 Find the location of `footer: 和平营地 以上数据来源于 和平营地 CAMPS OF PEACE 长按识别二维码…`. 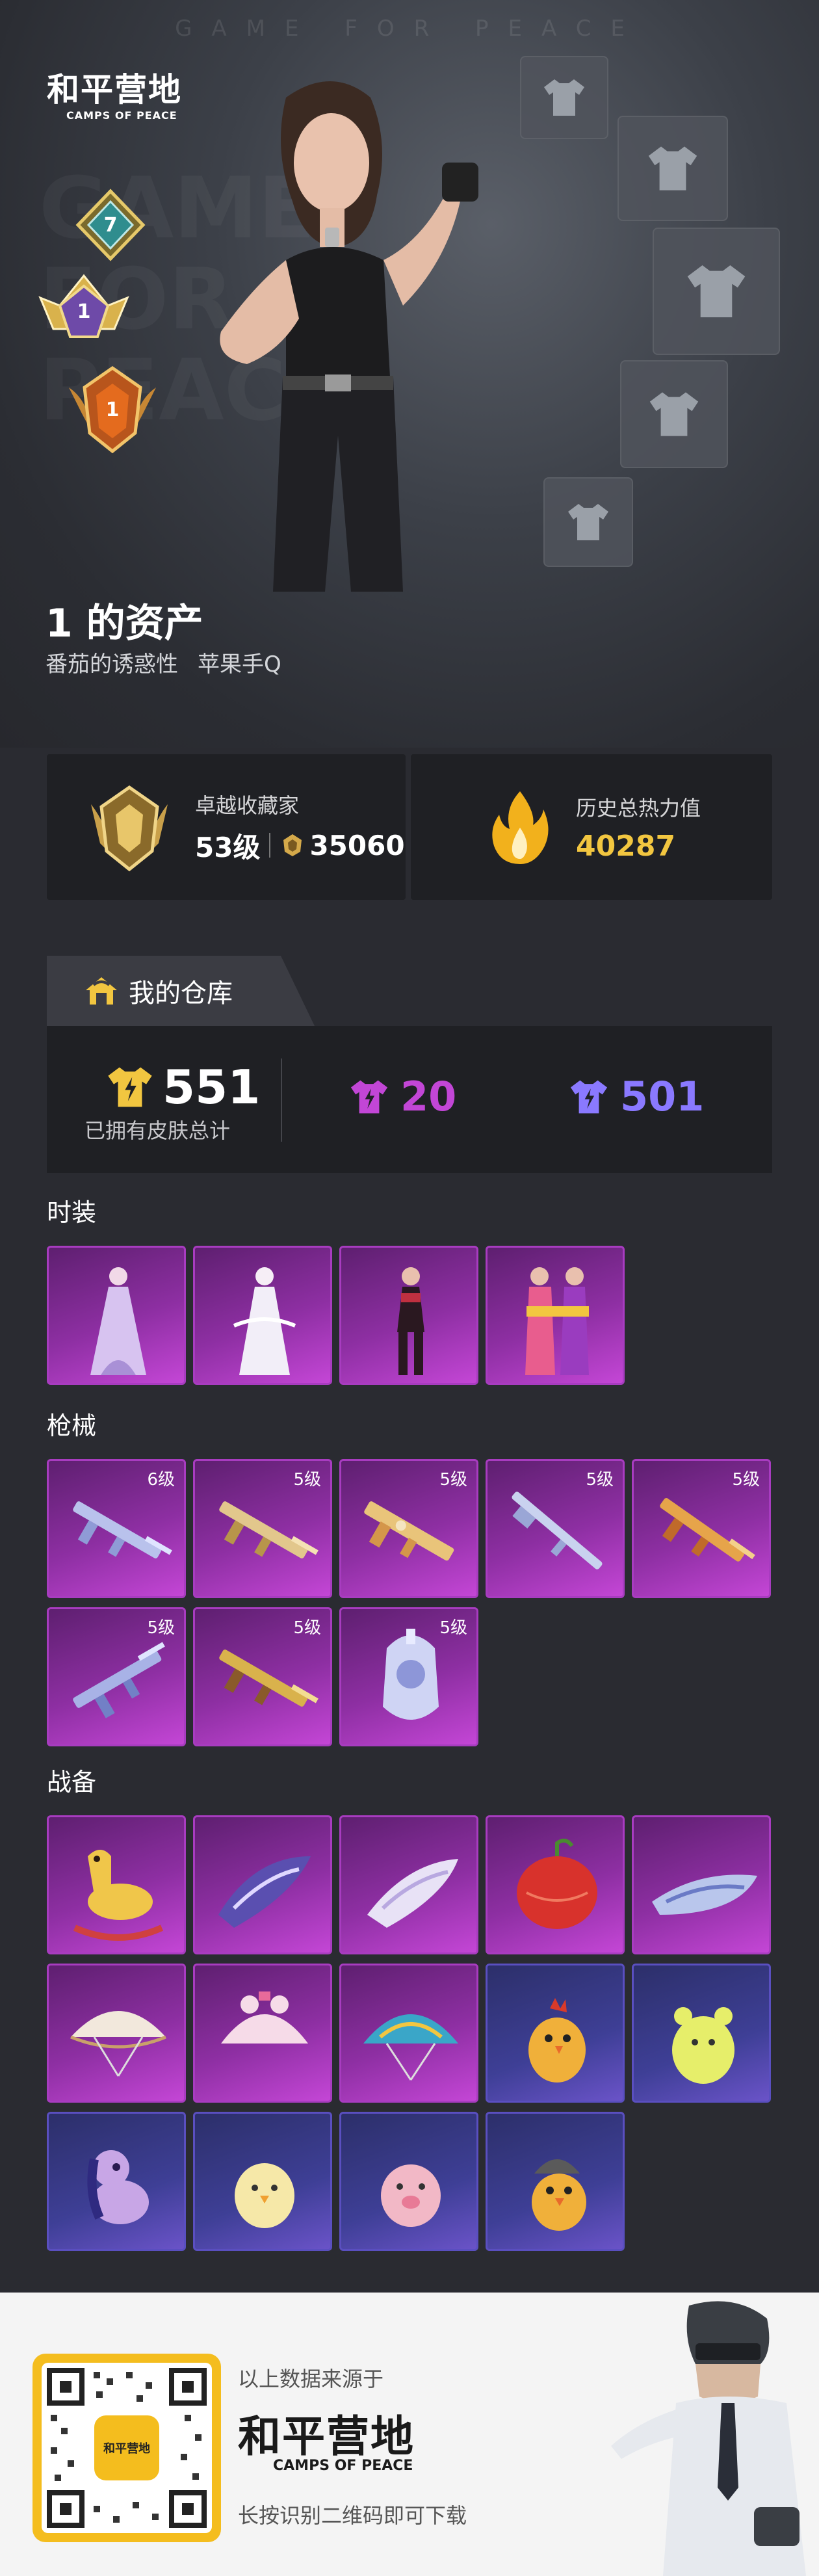

footer: 和平营地 以上数据来源于 和平营地 CAMPS OF PEACE 长按识别二维码… is located at coordinates (409, 2434).